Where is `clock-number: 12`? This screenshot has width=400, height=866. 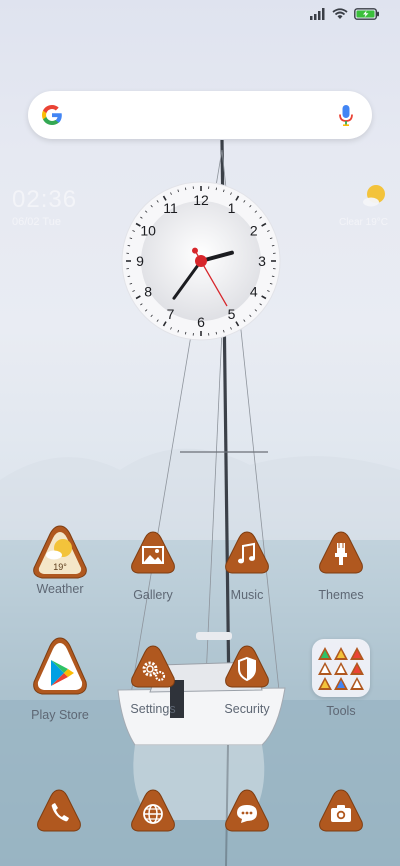 clock-number: 12 is located at coordinates (201, 200).